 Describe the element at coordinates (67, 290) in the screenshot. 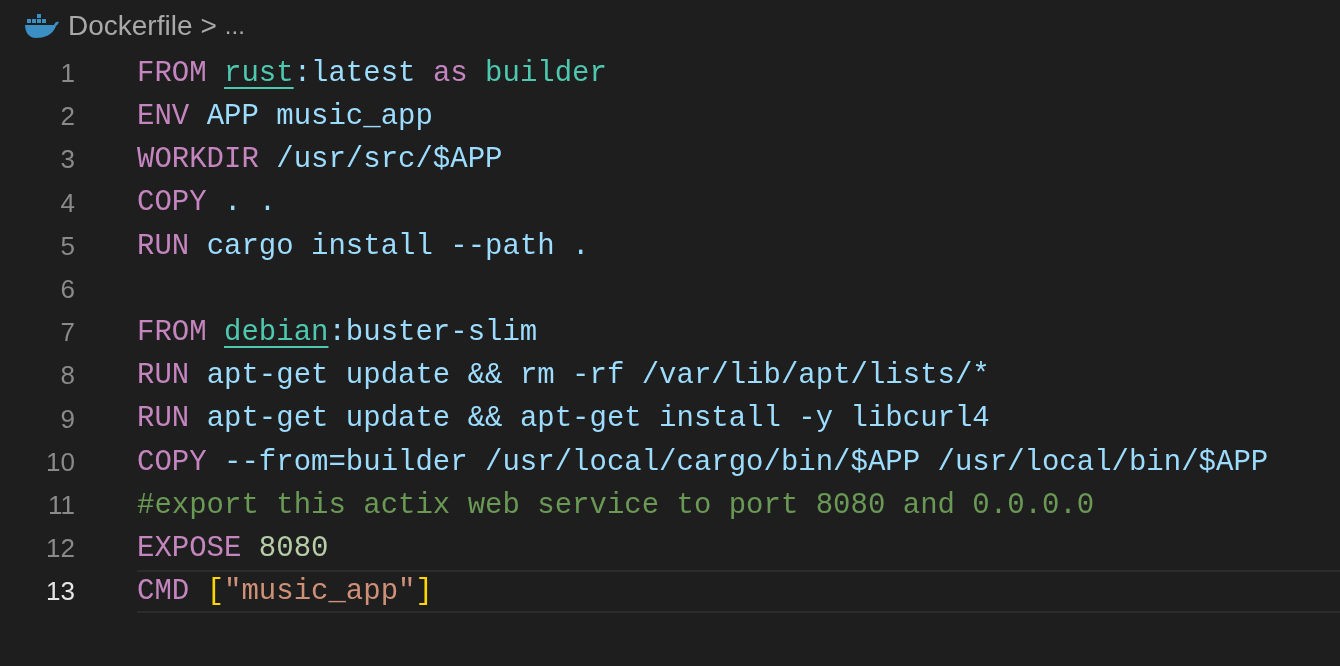

I see `line-number: 6` at that location.